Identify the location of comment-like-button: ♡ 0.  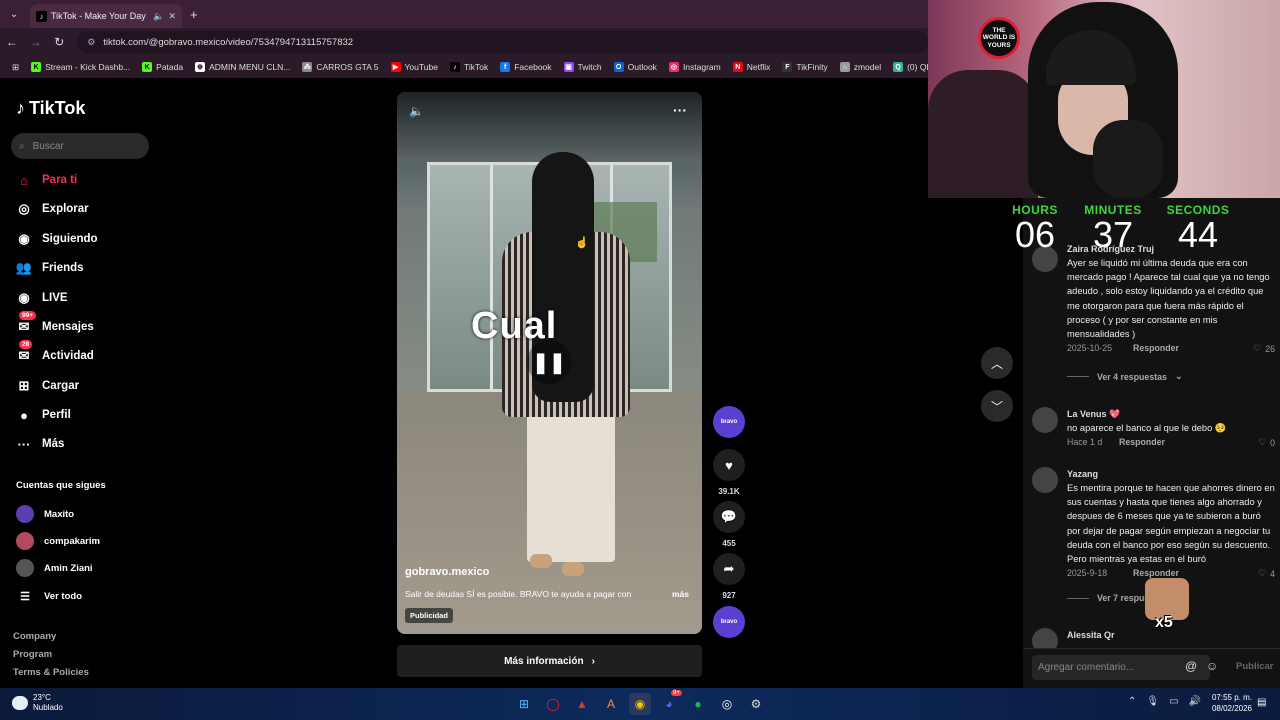
(1266, 442).